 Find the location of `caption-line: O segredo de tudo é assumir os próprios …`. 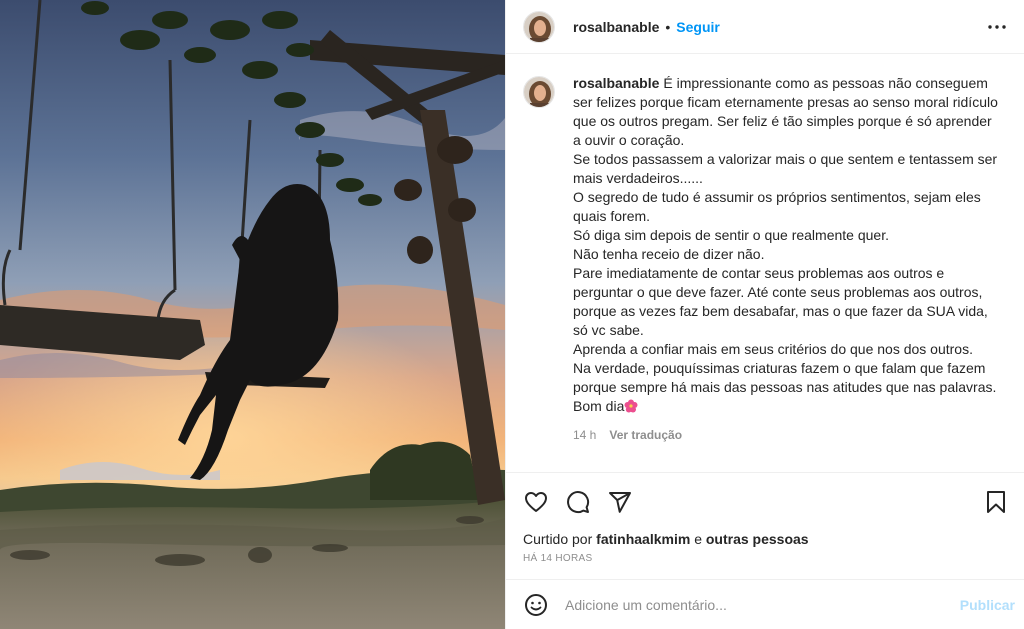

caption-line: O segredo de tudo é assumir os próprios … is located at coordinates (777, 206).